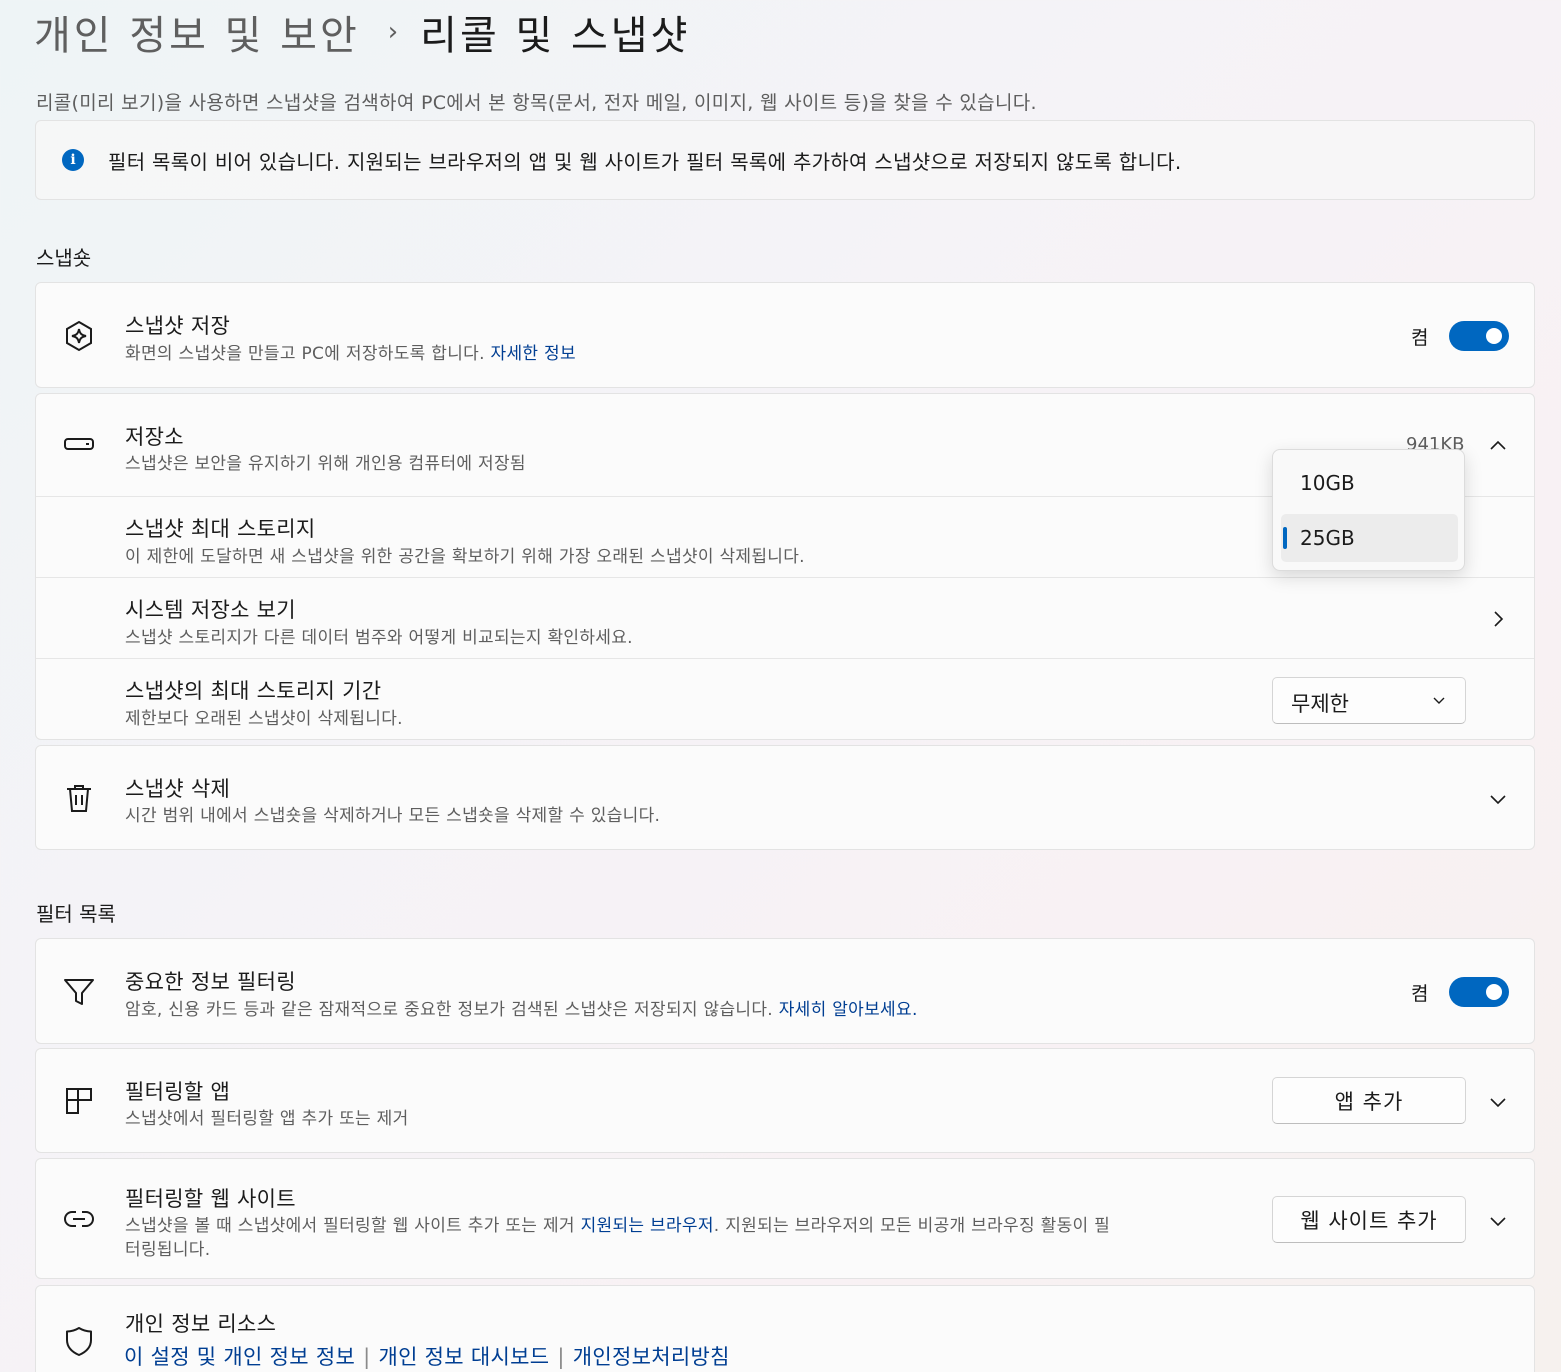 The width and height of the screenshot is (1561, 1372). I want to click on breadcrumb-parent: 개인 정보 및 보안, so click(197, 32).